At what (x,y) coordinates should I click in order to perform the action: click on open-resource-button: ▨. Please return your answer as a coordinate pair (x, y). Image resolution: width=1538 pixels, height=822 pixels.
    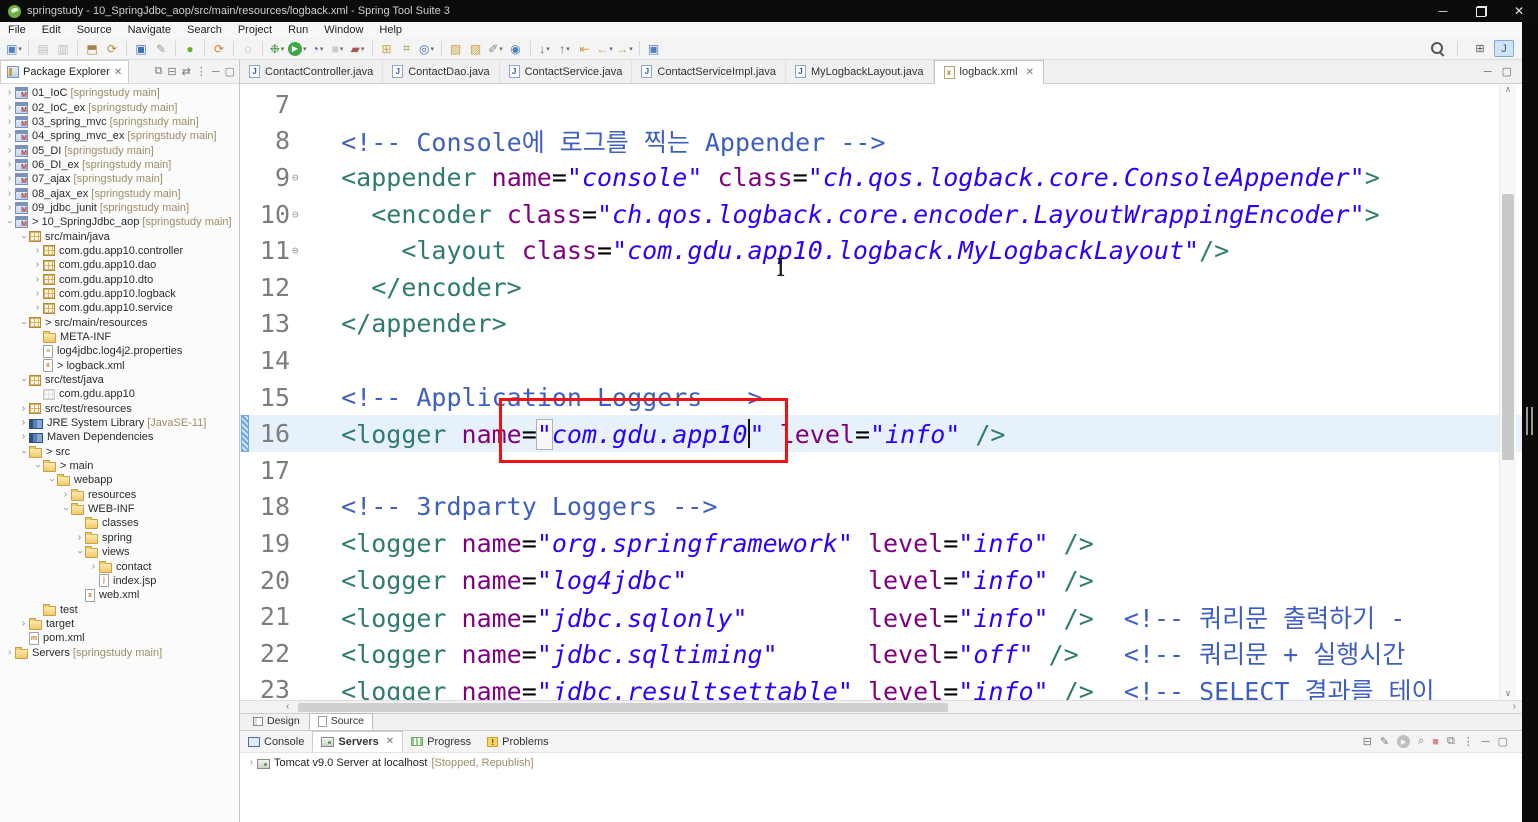
    Looking at the image, I should click on (476, 49).